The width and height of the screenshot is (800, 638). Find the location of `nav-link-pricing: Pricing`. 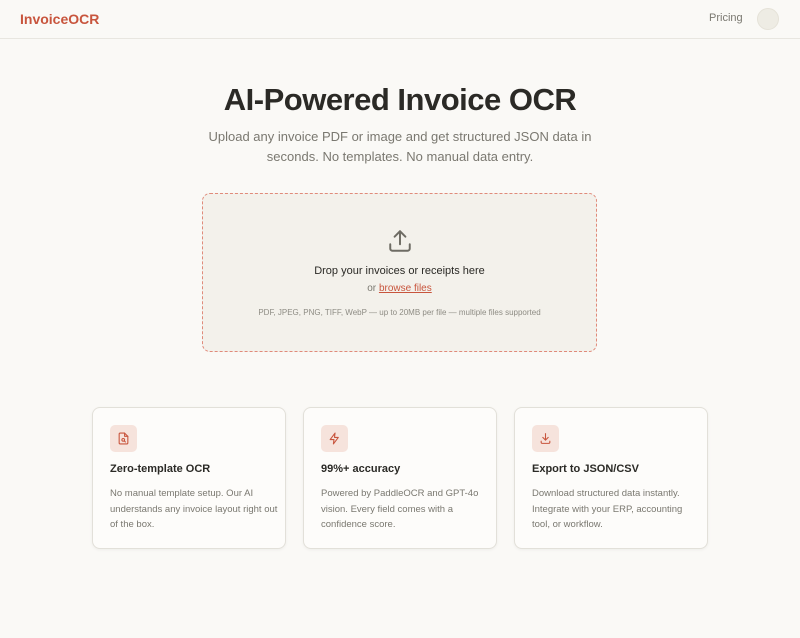

nav-link-pricing: Pricing is located at coordinates (726, 18).